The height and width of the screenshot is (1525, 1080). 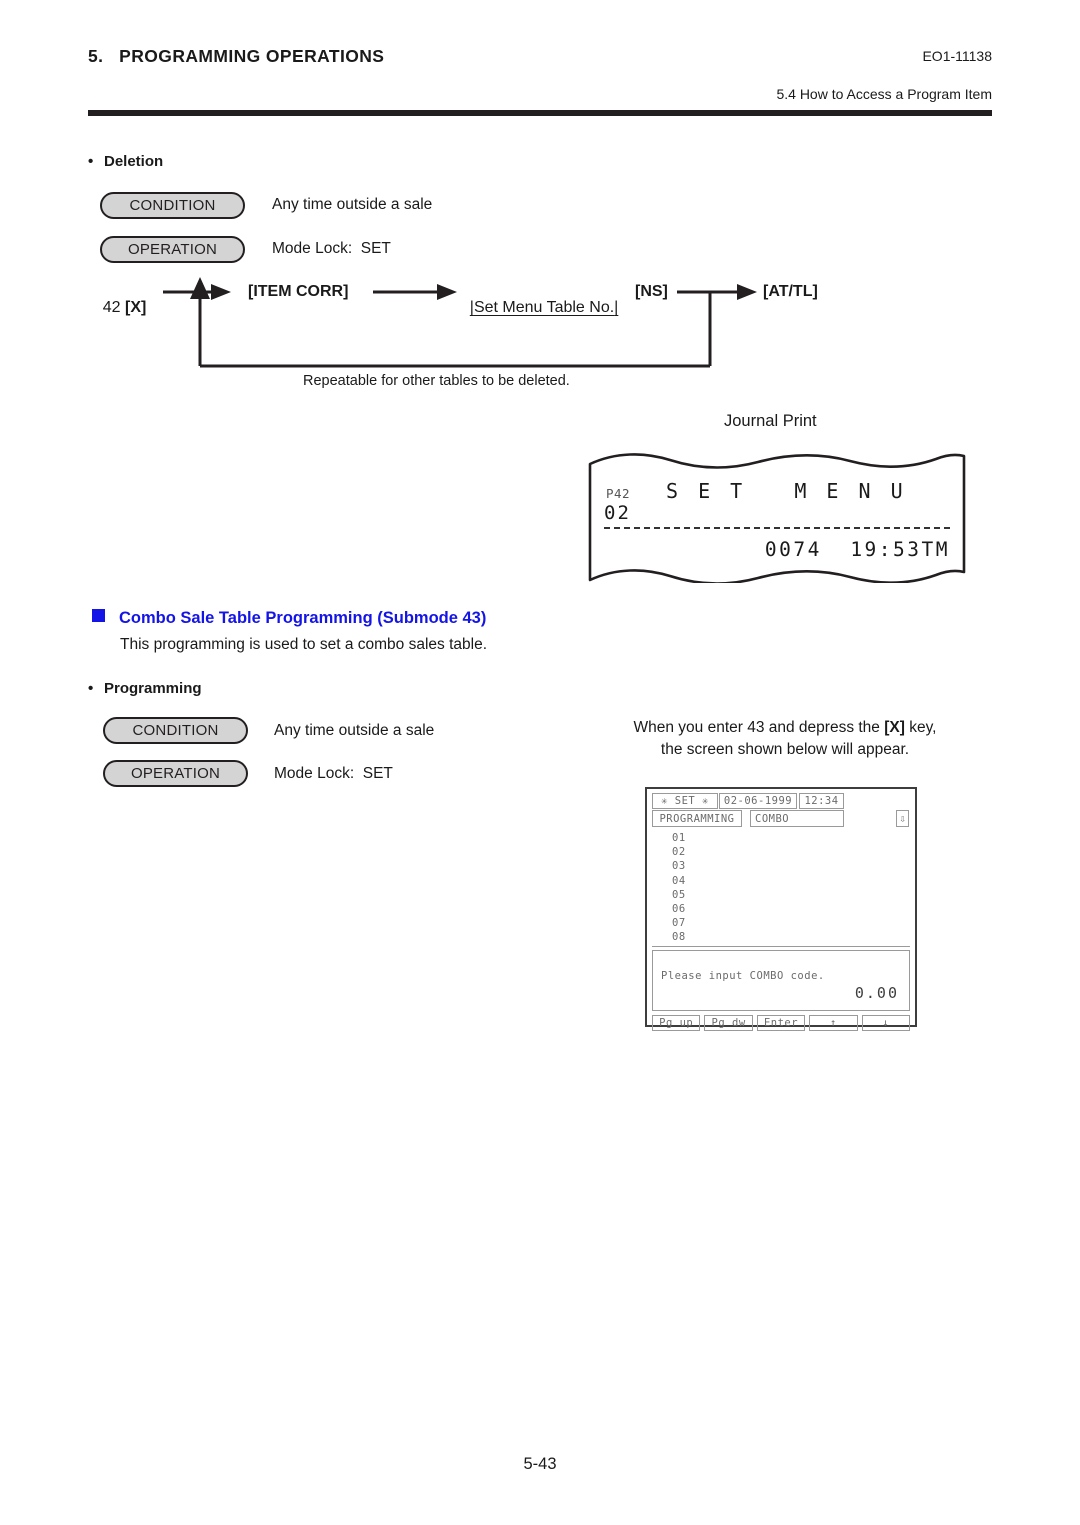 What do you see at coordinates (618, 493) in the screenshot?
I see `receipt-program-code: P42` at bounding box center [618, 493].